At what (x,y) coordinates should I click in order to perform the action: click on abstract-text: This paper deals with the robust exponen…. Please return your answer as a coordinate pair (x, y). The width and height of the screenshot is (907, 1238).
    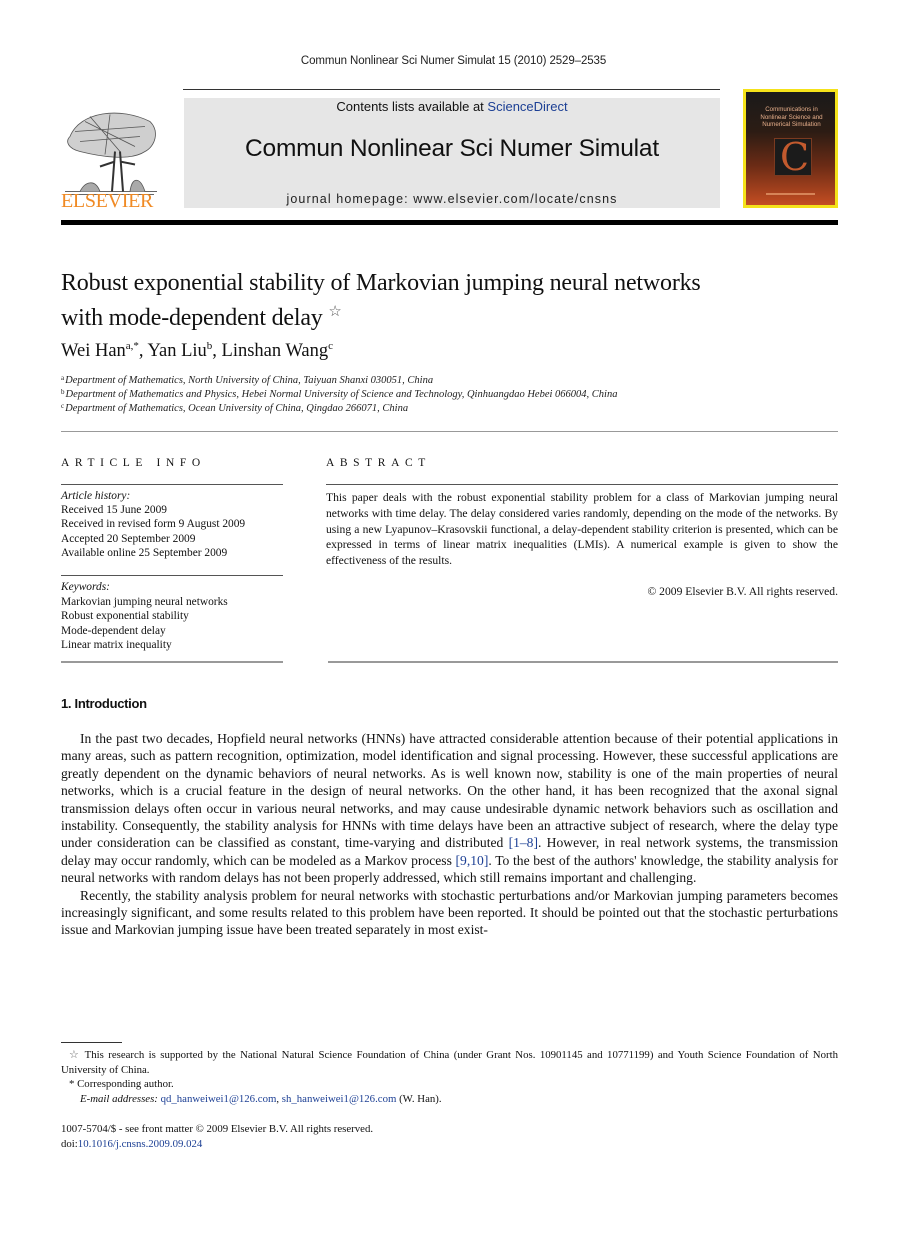
    Looking at the image, I should click on (582, 529).